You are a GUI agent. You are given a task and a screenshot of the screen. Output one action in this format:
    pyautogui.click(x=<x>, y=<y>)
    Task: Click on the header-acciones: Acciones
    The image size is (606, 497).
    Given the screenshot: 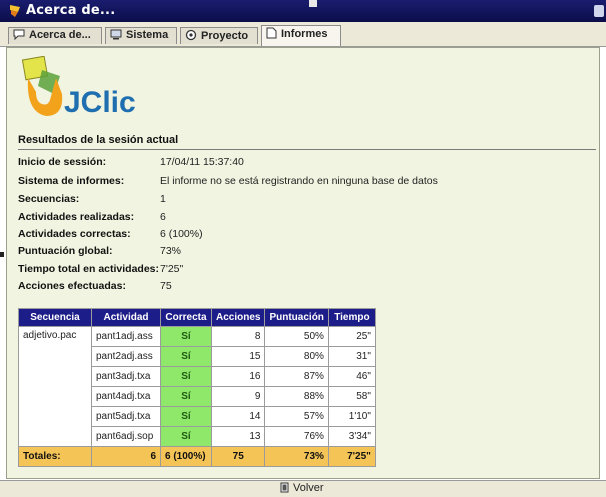 What is the action you would take?
    pyautogui.click(x=238, y=317)
    